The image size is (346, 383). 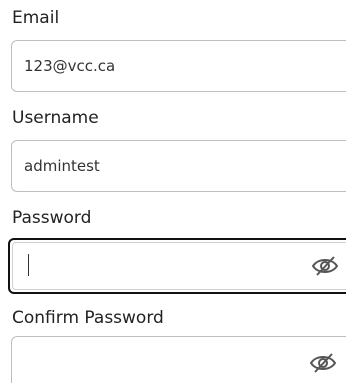 I want to click on text-cursor, so click(x=28, y=265).